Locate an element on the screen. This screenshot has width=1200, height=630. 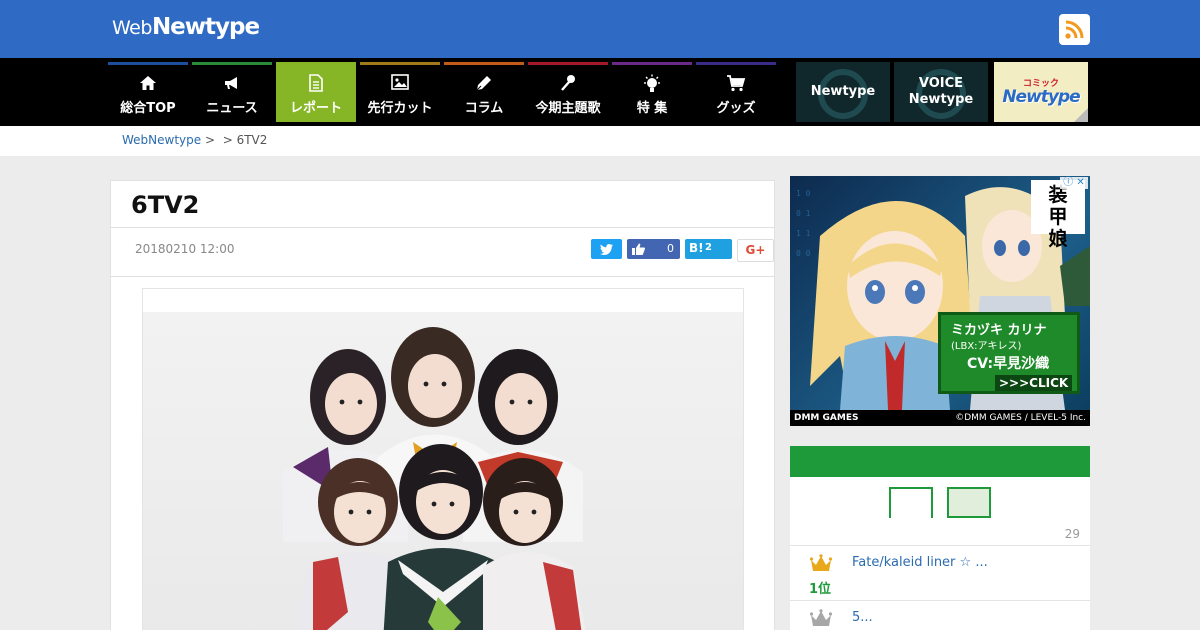
document-icon is located at coordinates (316, 85).